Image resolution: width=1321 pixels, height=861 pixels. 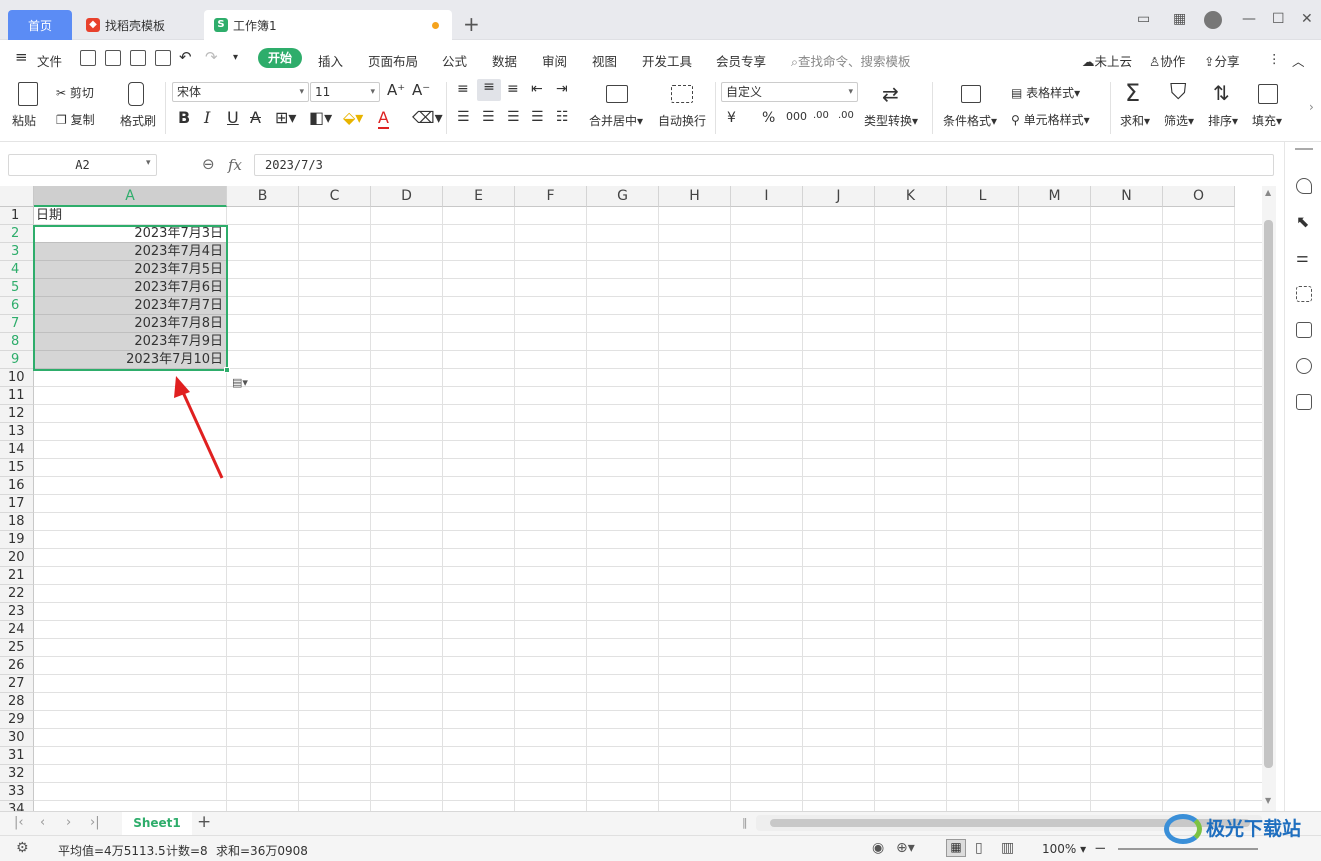 What do you see at coordinates (82, 165) in the screenshot?
I see `name-box: A2` at bounding box center [82, 165].